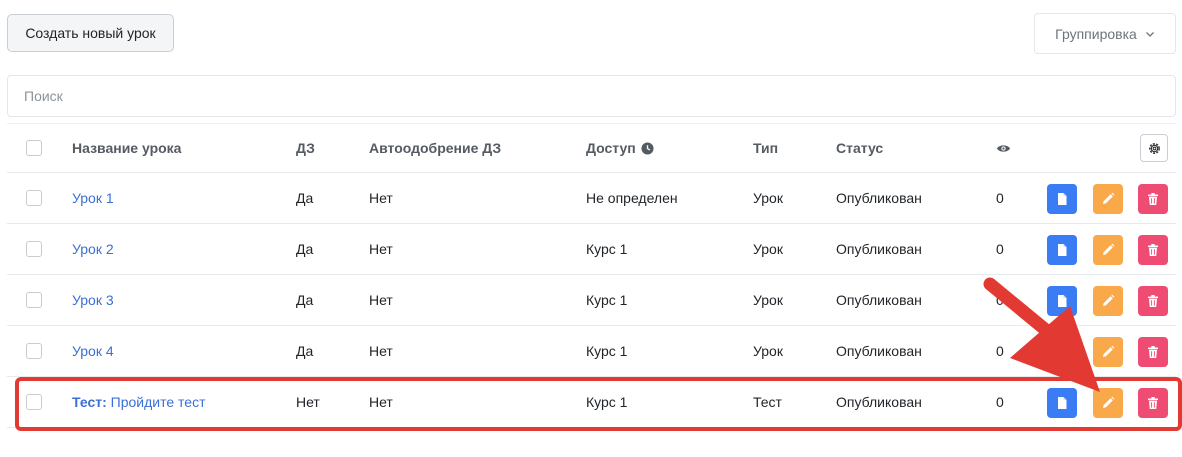 The width and height of the screenshot is (1182, 457). What do you see at coordinates (859, 148) in the screenshot?
I see `header-status: Статус` at bounding box center [859, 148].